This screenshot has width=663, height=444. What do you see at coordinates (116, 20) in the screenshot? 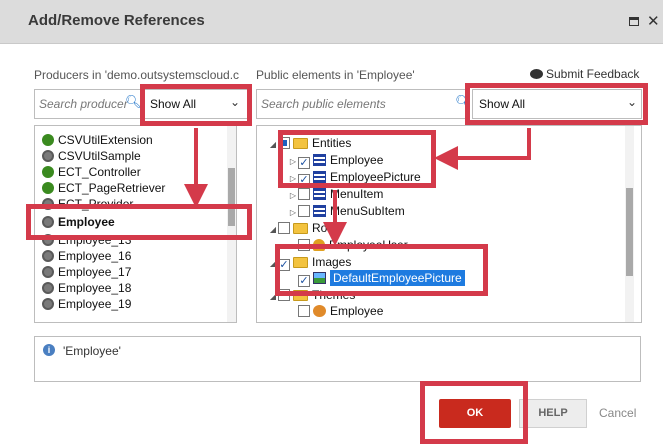
I see `window-title: Add/Remove References` at bounding box center [116, 20].